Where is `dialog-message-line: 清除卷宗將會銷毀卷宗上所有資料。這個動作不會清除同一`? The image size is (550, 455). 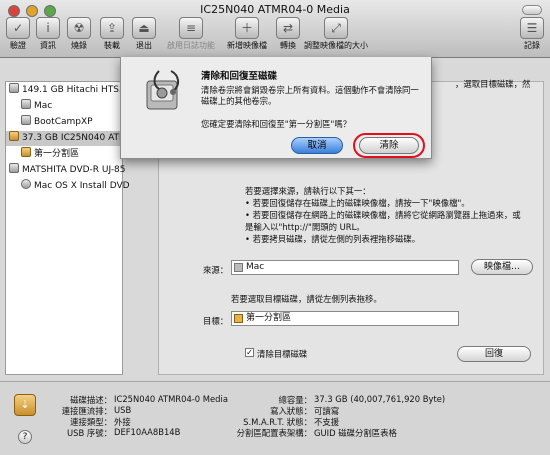
dialog-message-line: 清除卷宗將會銷毀卷宗上所有資料。這個動作不會清除同一 is located at coordinates (310, 90).